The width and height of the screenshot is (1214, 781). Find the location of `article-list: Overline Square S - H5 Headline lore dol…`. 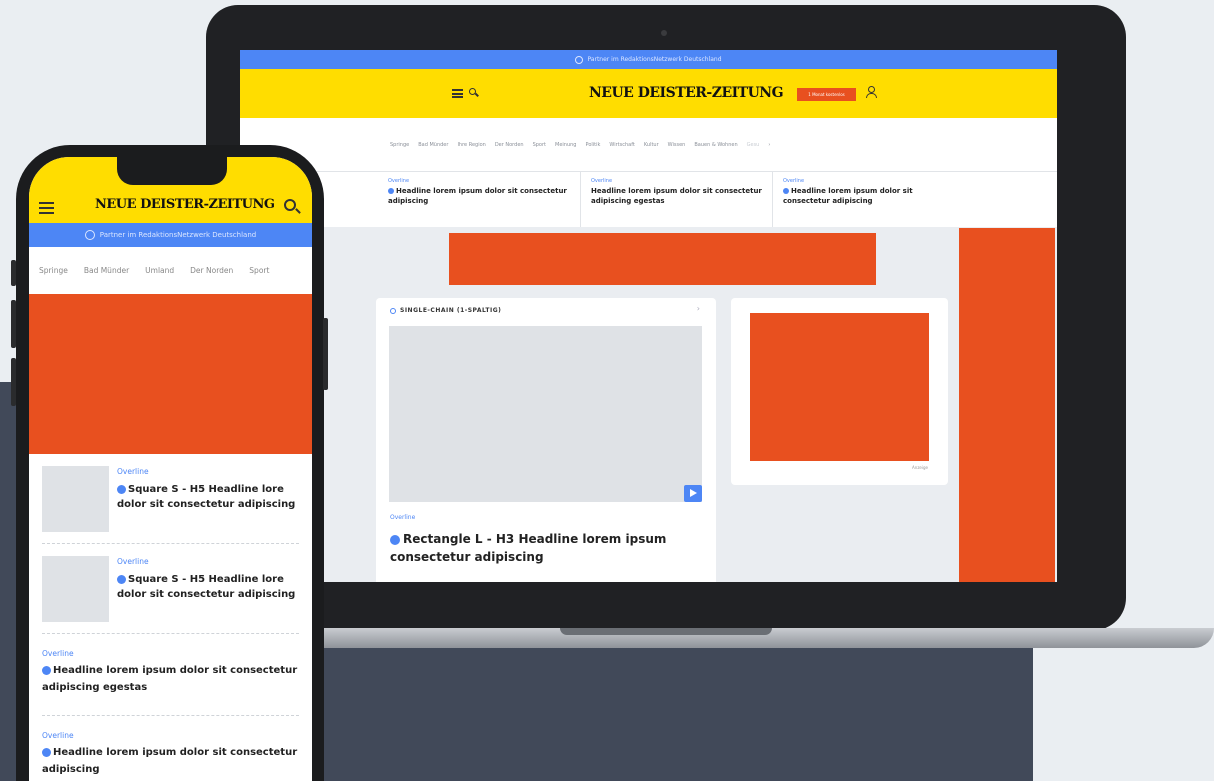

article-list: Overline Square S - H5 Headline lore dol… is located at coordinates (170, 617).